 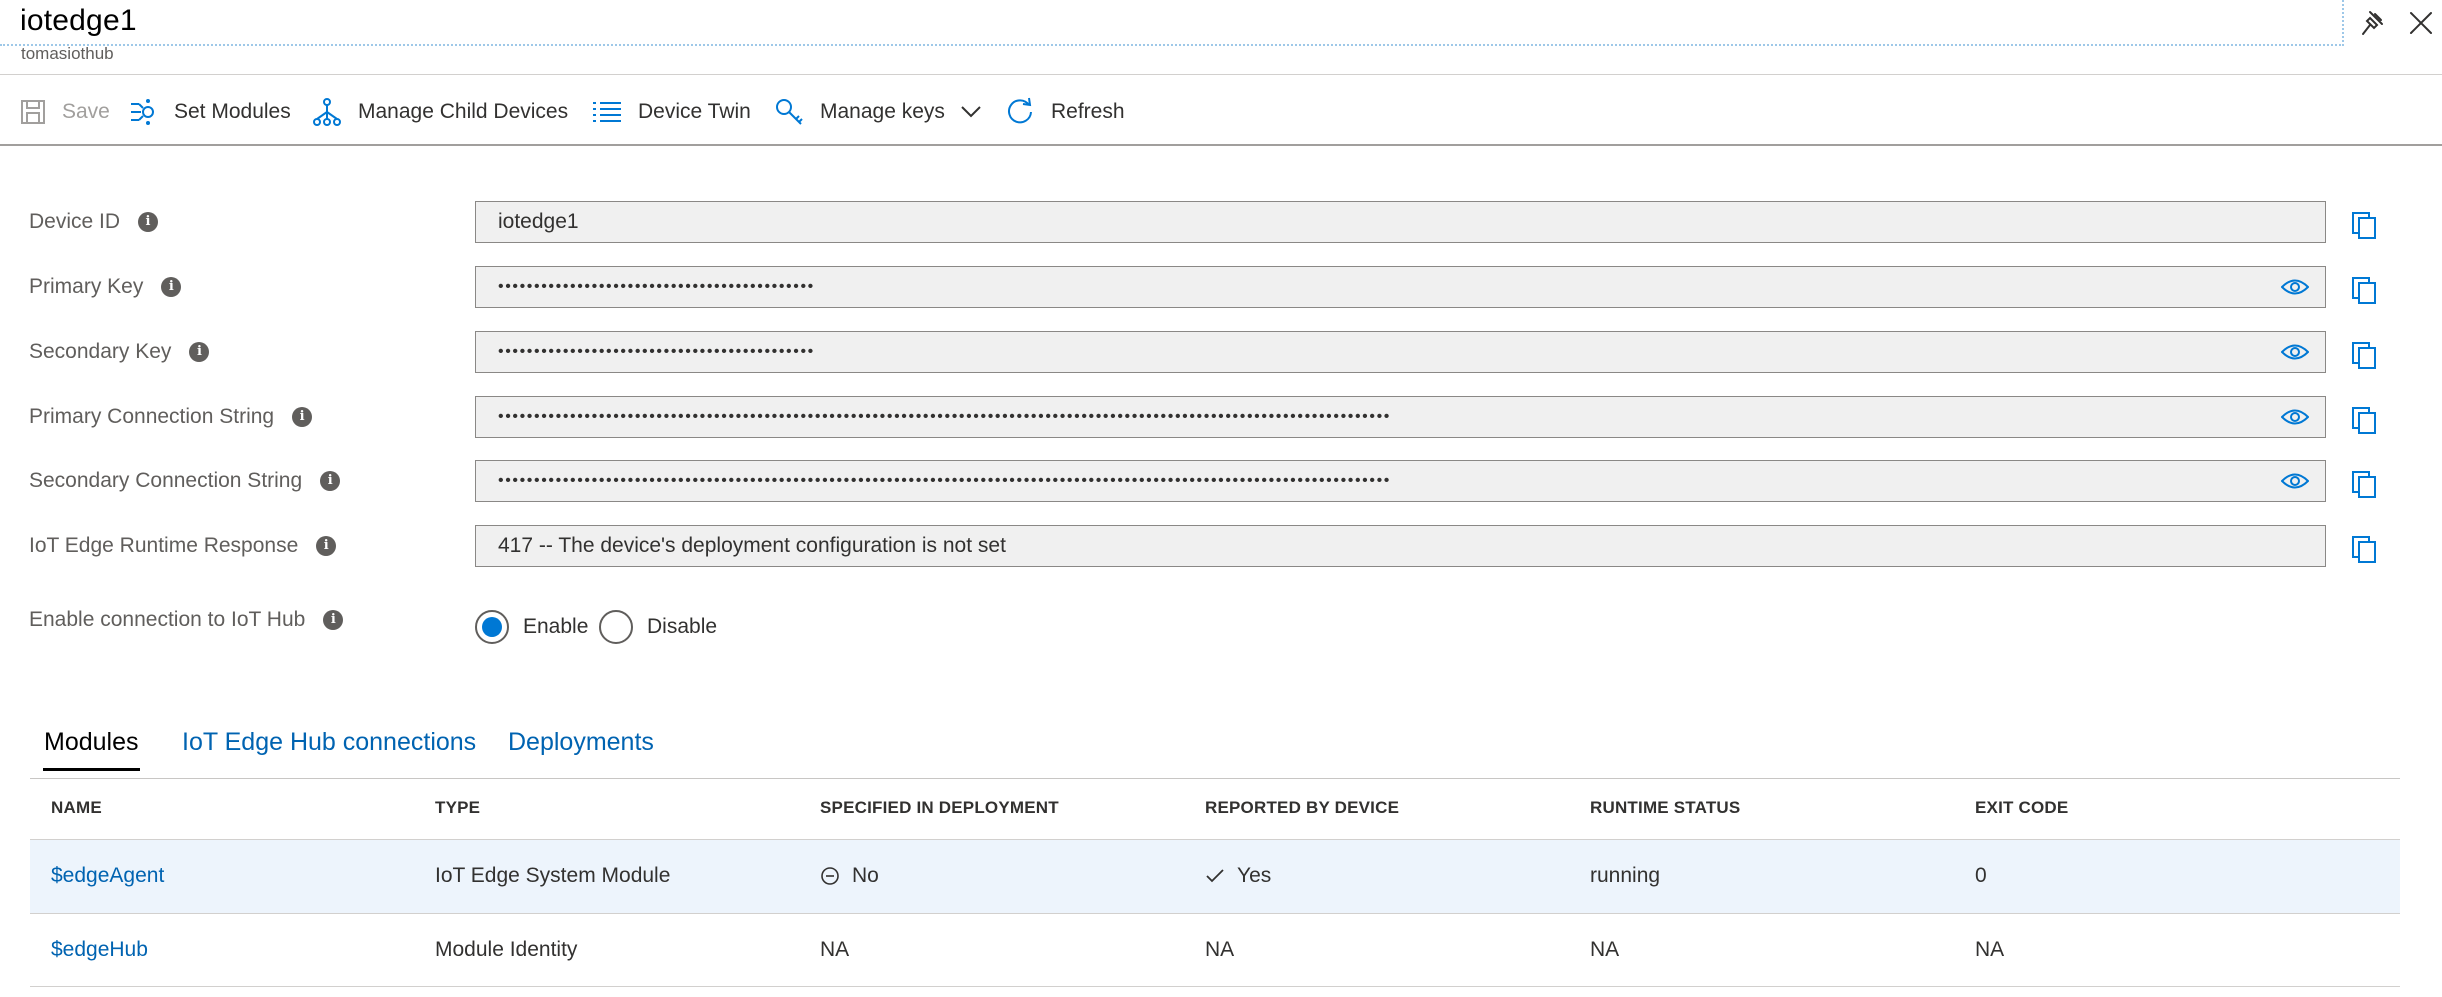 I want to click on reported-value: NA, so click(x=1220, y=949).